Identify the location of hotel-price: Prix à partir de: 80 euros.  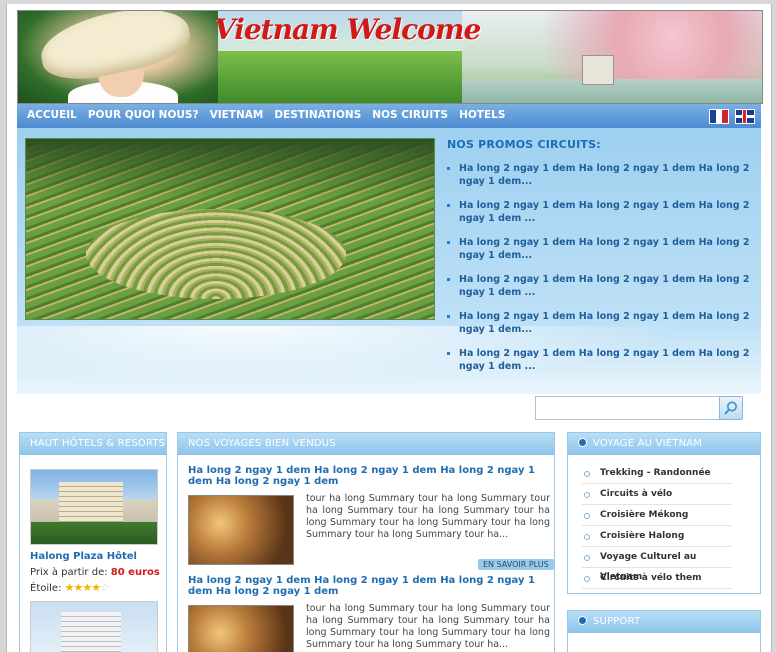
(95, 572).